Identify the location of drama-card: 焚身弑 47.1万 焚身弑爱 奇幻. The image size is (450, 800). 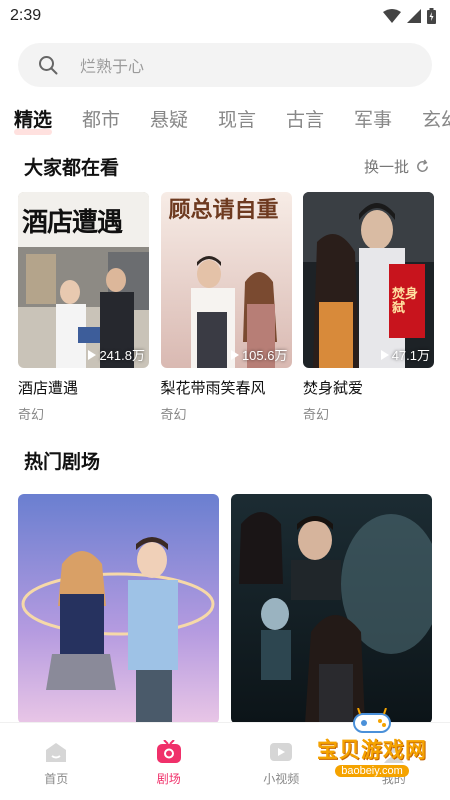
(368, 307).